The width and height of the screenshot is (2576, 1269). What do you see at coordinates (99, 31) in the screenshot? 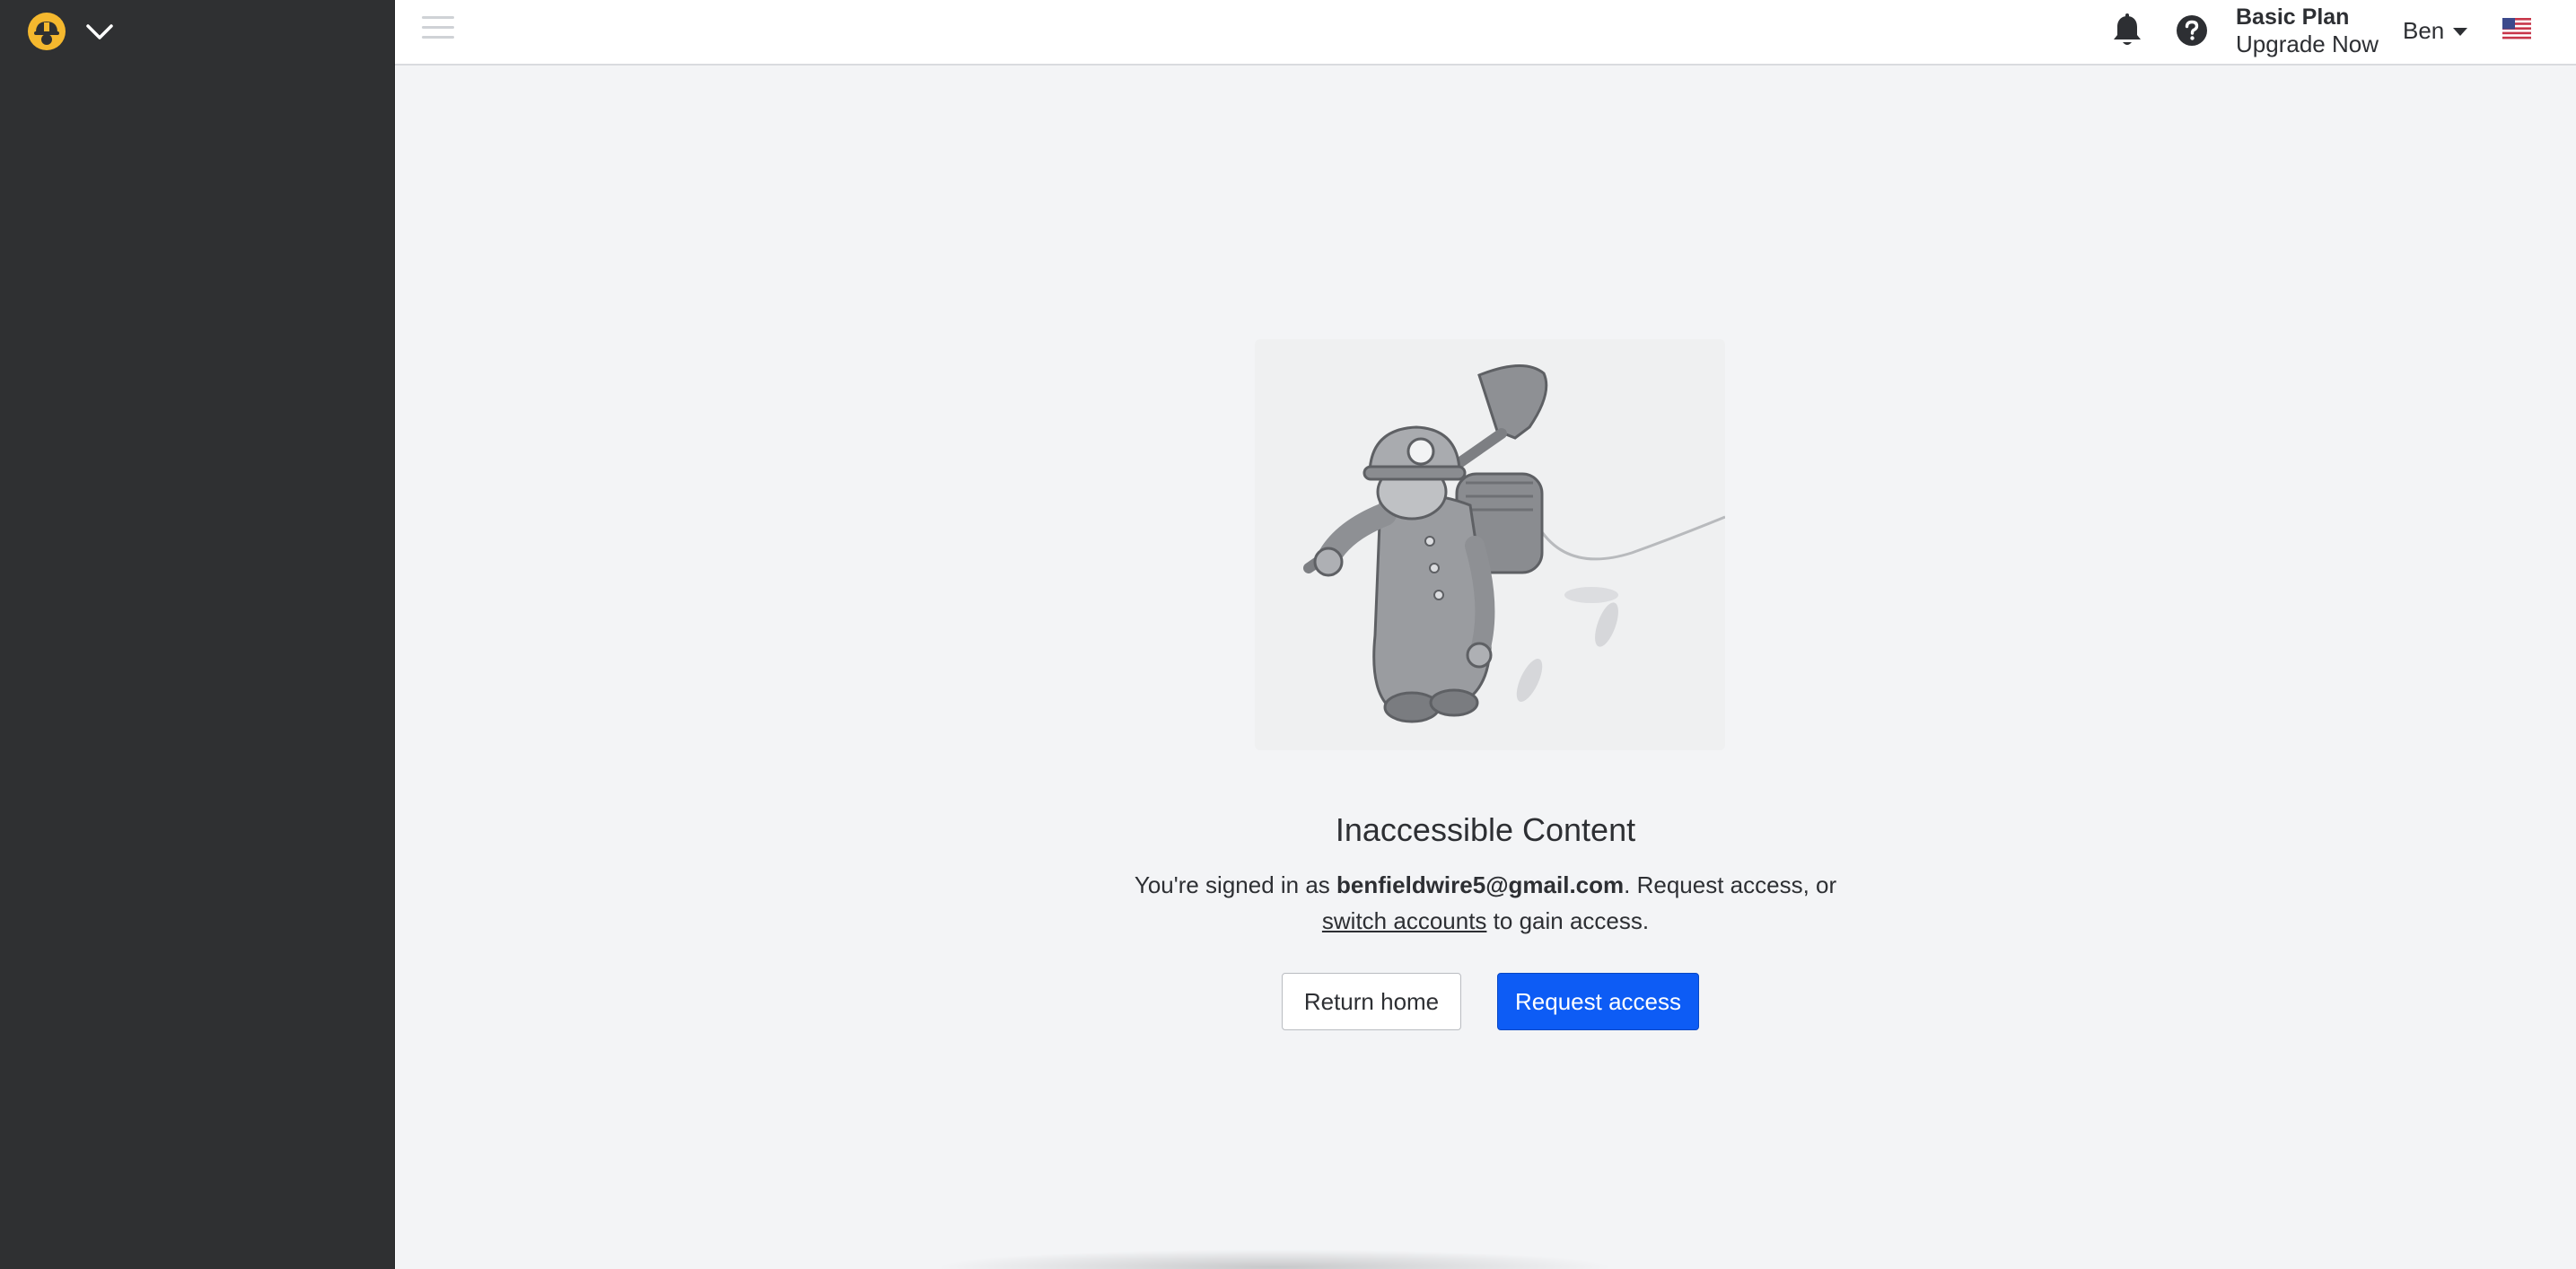
I see `chevron-down-icon` at bounding box center [99, 31].